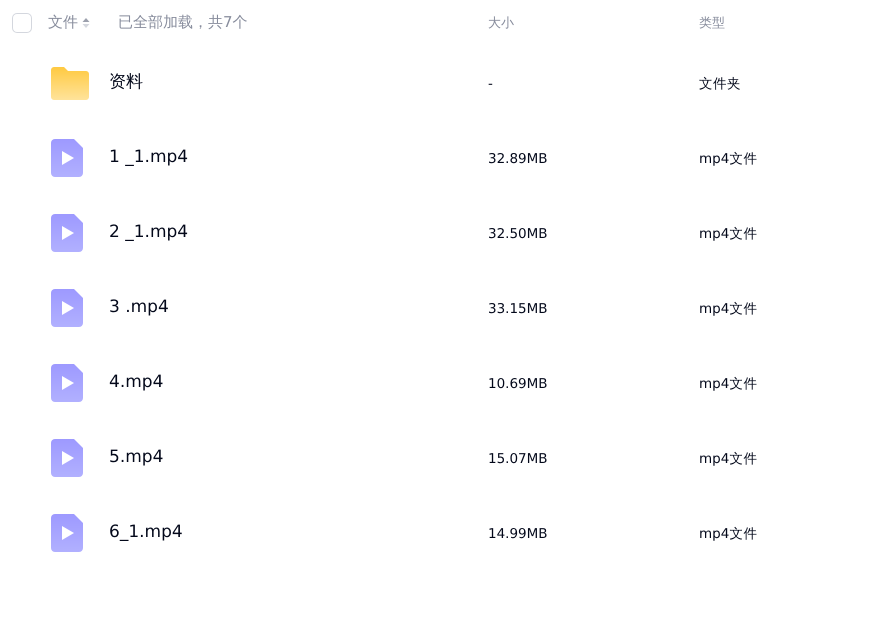  What do you see at coordinates (136, 457) in the screenshot?
I see `file-name: 5.mp4` at bounding box center [136, 457].